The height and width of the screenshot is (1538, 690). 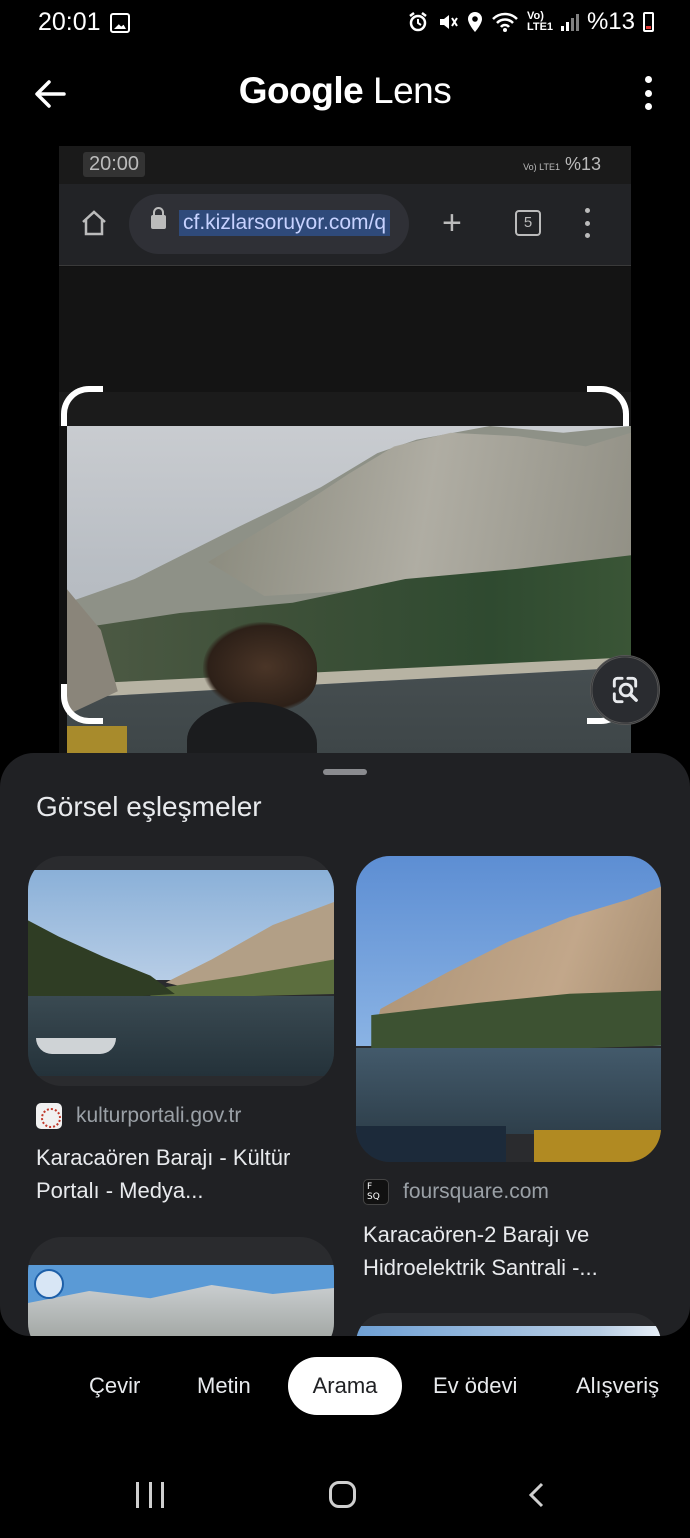 I want to click on title-product: Lens, so click(x=412, y=90).